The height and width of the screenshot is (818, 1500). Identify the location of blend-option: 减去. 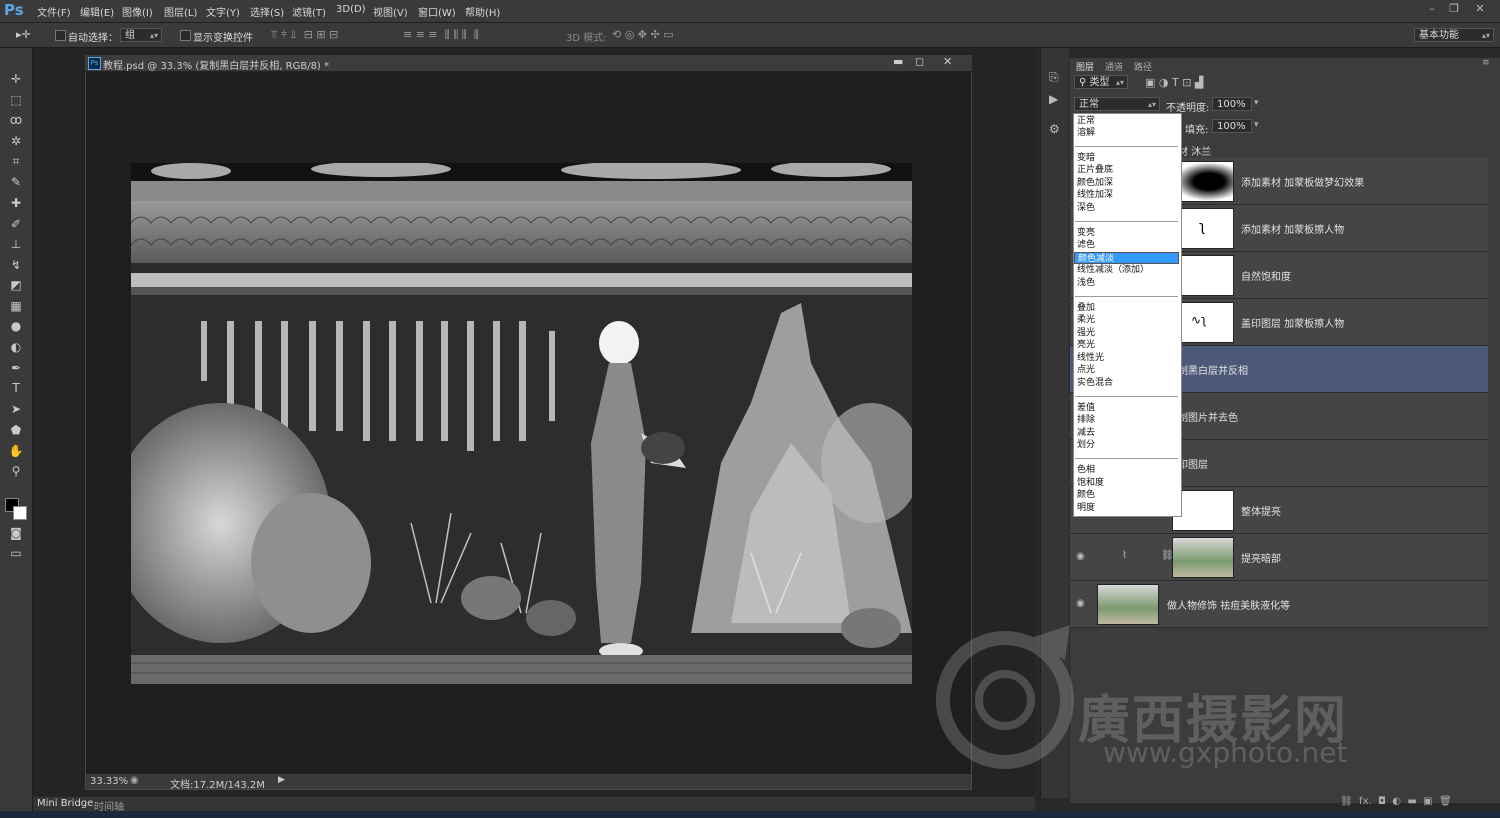
(1126, 433).